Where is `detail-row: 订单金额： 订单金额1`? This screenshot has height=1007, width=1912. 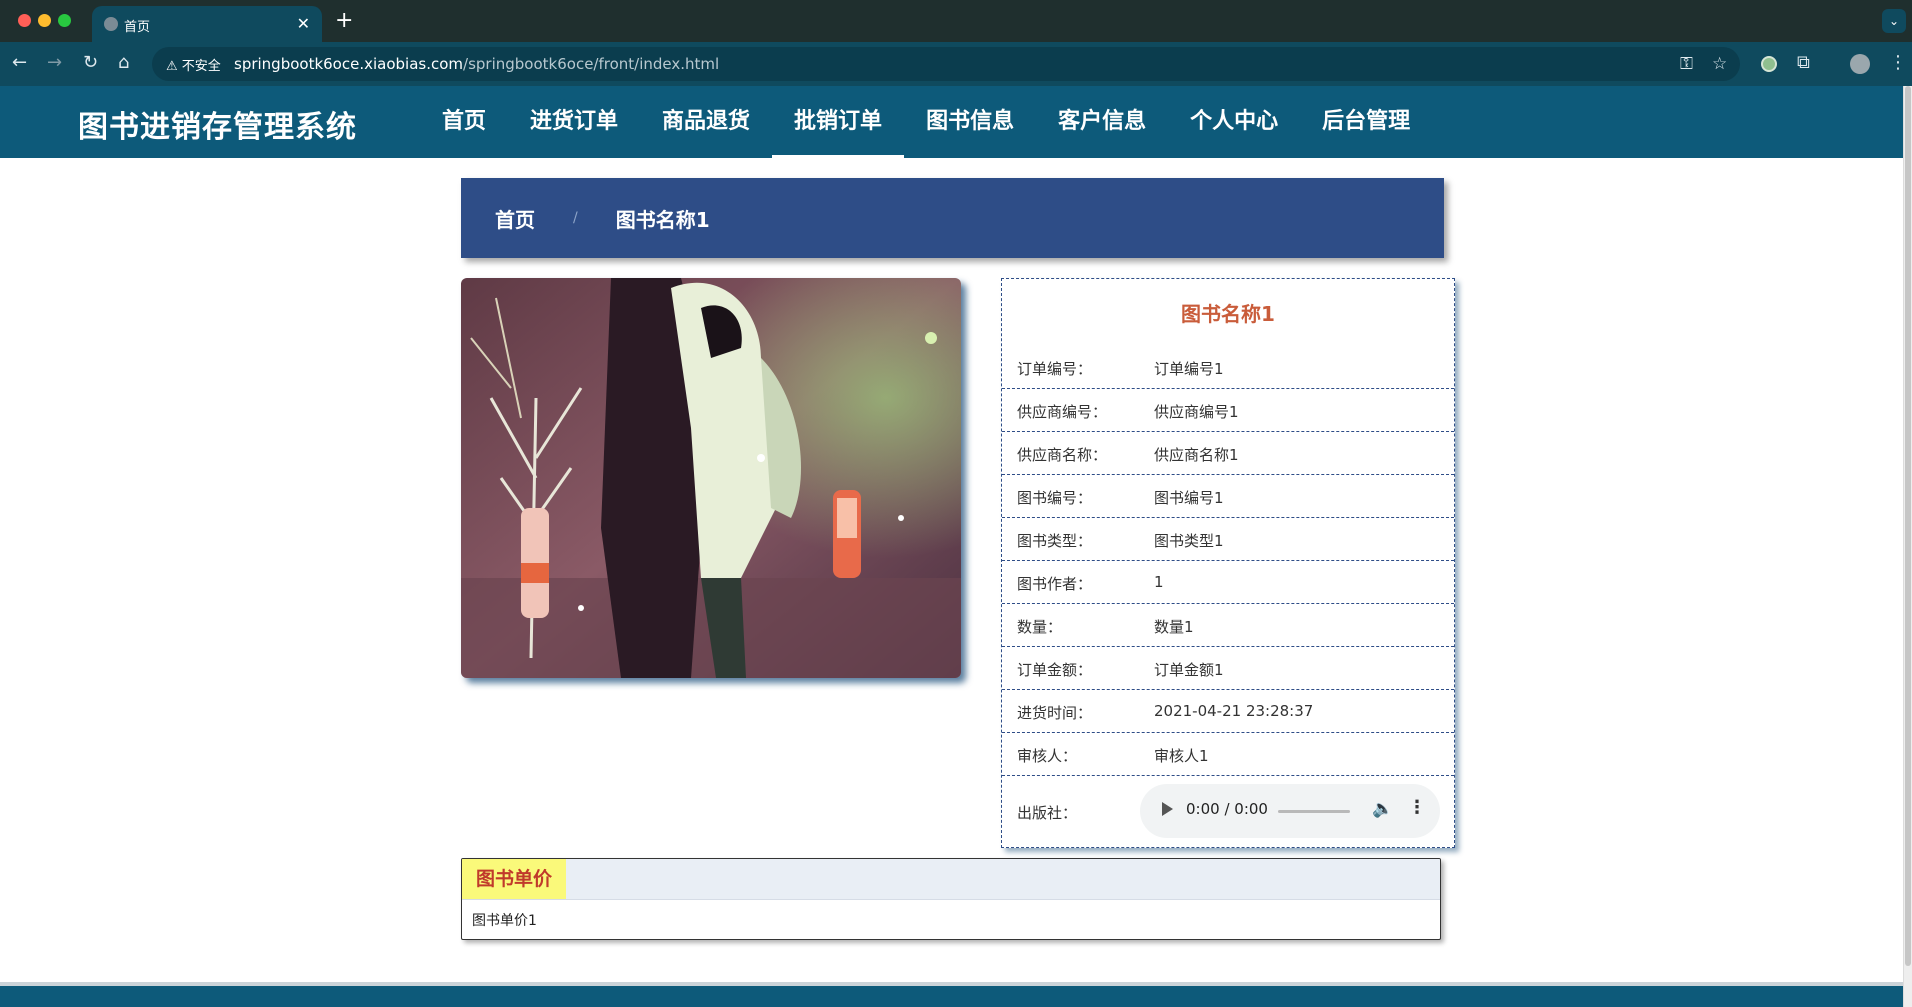 detail-row: 订单金额： 订单金额1 is located at coordinates (1228, 668).